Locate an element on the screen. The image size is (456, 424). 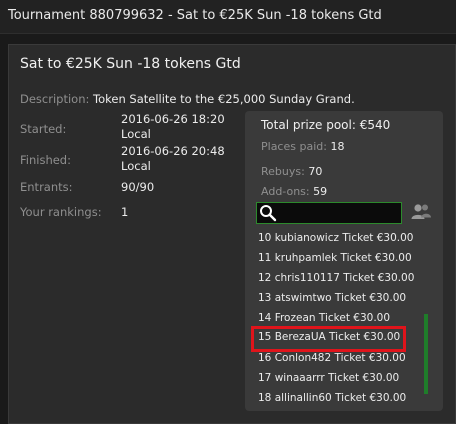
addons-value: 59 is located at coordinates (320, 191).